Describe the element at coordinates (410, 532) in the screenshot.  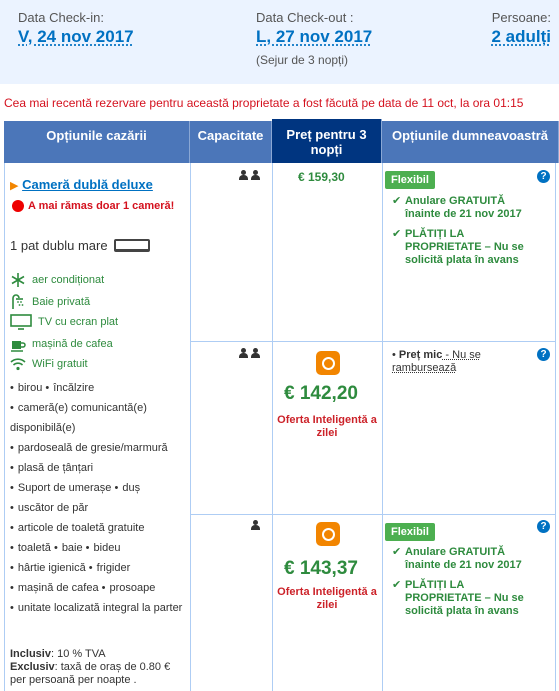
I see `flexible-badge: Flexibil` at that location.